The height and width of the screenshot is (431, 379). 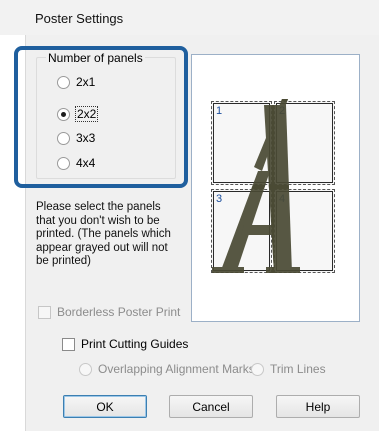 I want to click on ok-button: OK, so click(x=105, y=406).